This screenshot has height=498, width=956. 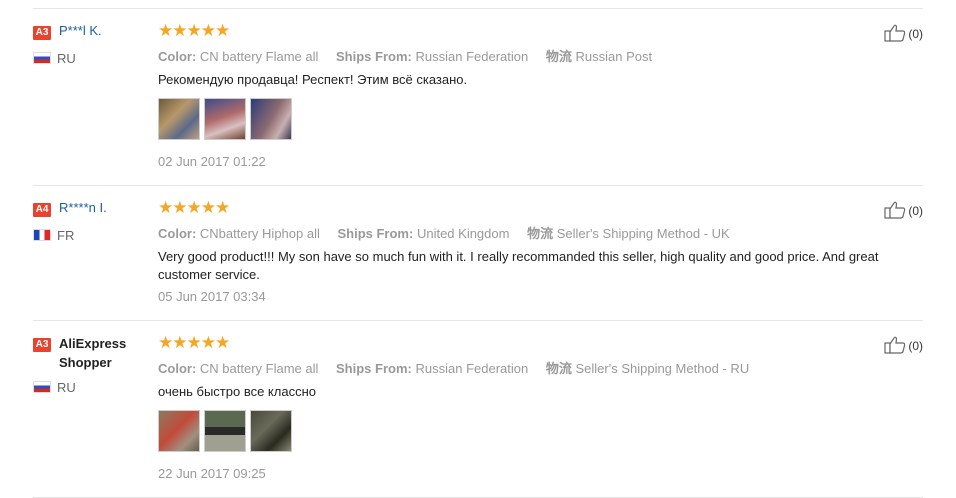 What do you see at coordinates (212, 296) in the screenshot?
I see `review-date: 05 Jun 2017 03:34` at bounding box center [212, 296].